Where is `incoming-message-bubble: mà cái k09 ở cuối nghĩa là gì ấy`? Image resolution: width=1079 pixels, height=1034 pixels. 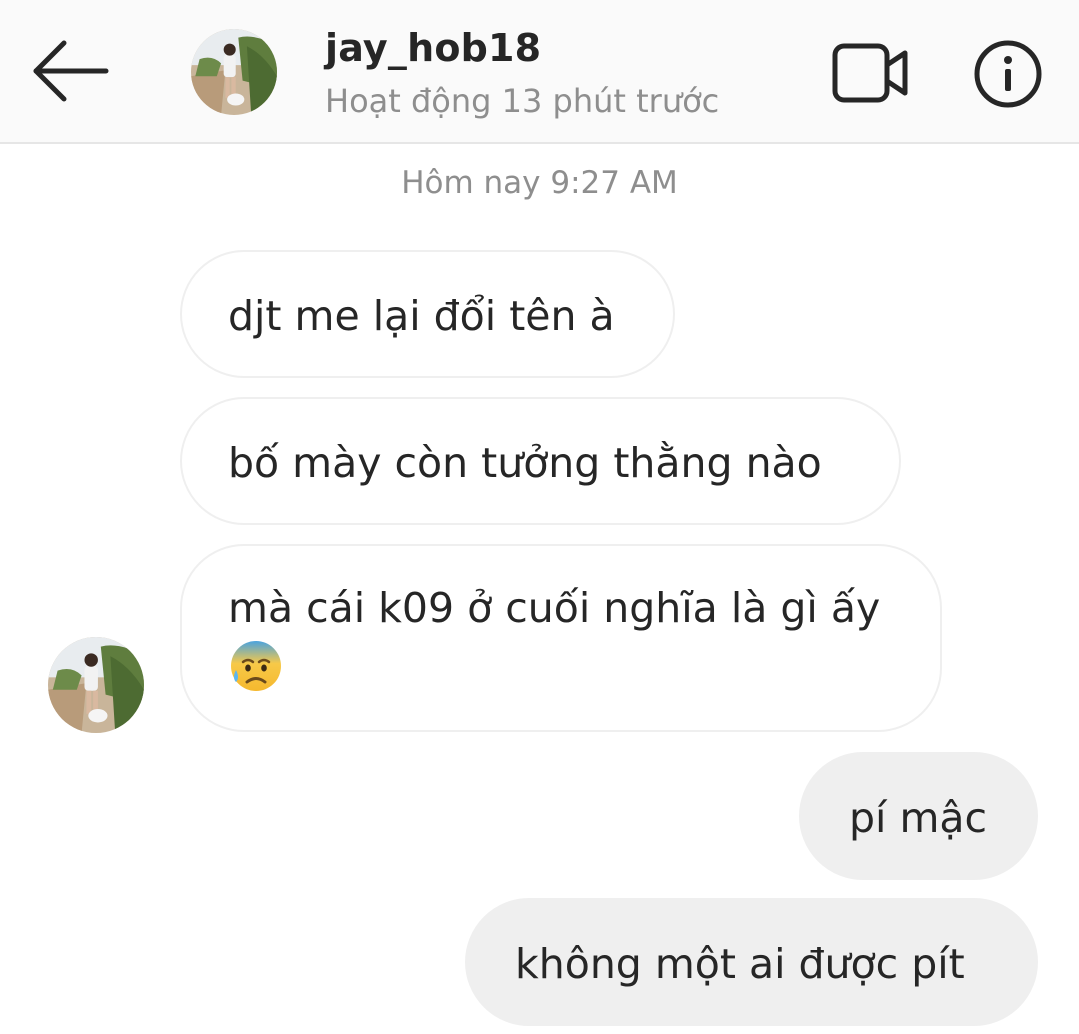
incoming-message-bubble: mà cái k09 ở cuối nghĩa là gì ấy is located at coordinates (561, 638).